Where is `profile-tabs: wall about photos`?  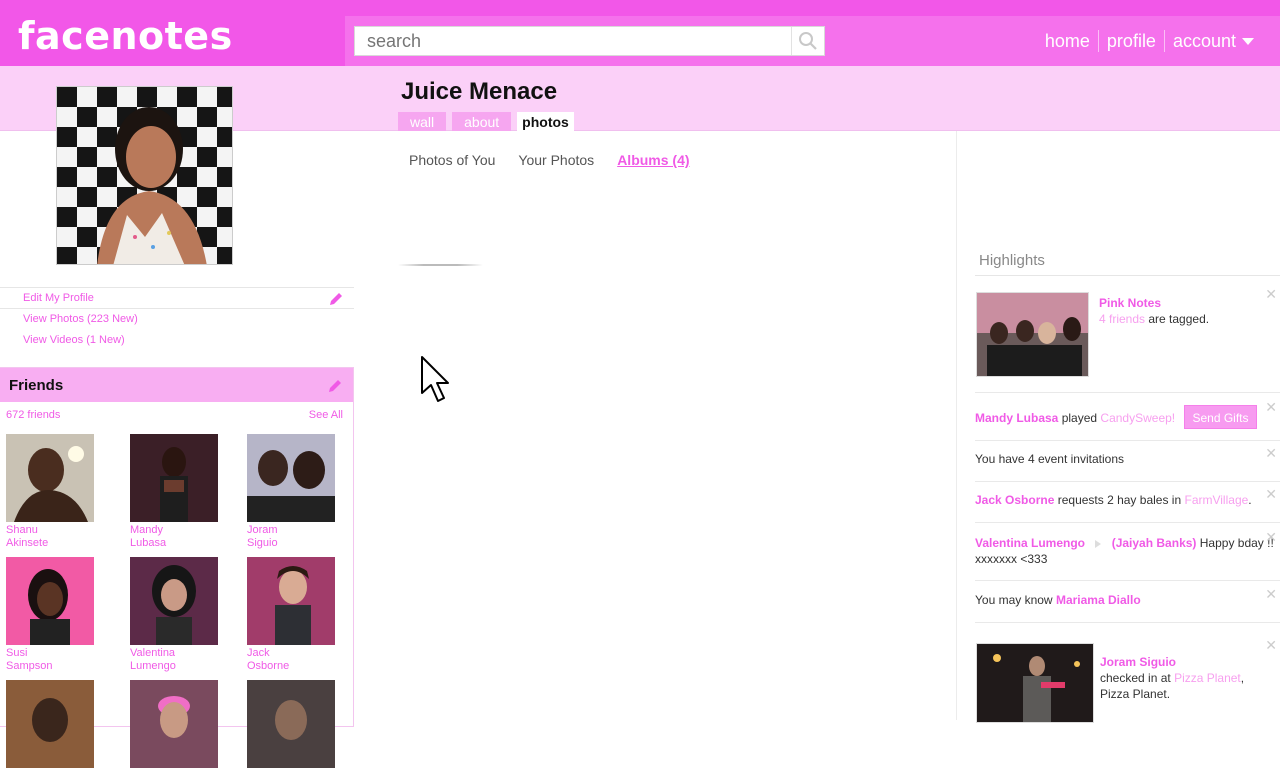 profile-tabs: wall about photos is located at coordinates (486, 121).